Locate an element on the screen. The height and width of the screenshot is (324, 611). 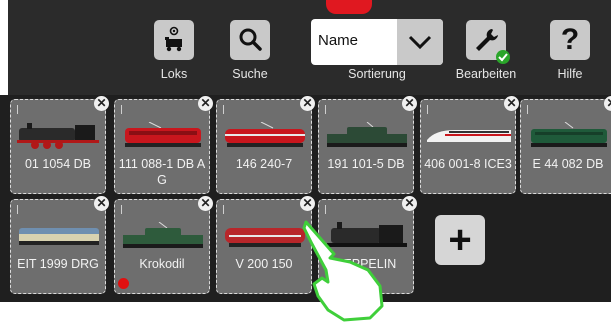
help-button: ? is located at coordinates (570, 40).